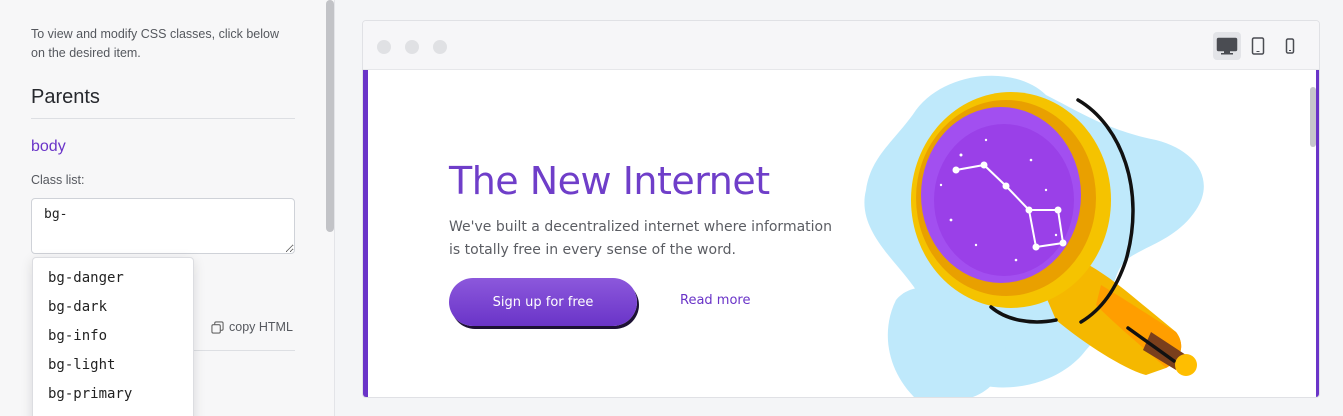  Describe the element at coordinates (609, 181) in the screenshot. I see `hero-title: The New Internet` at that location.